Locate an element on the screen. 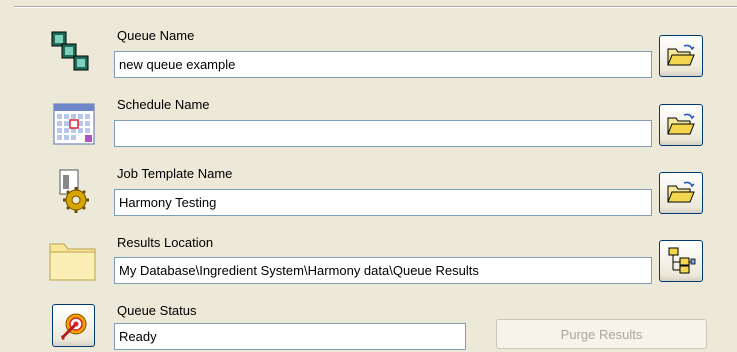  schedule-name-input is located at coordinates (383, 133).